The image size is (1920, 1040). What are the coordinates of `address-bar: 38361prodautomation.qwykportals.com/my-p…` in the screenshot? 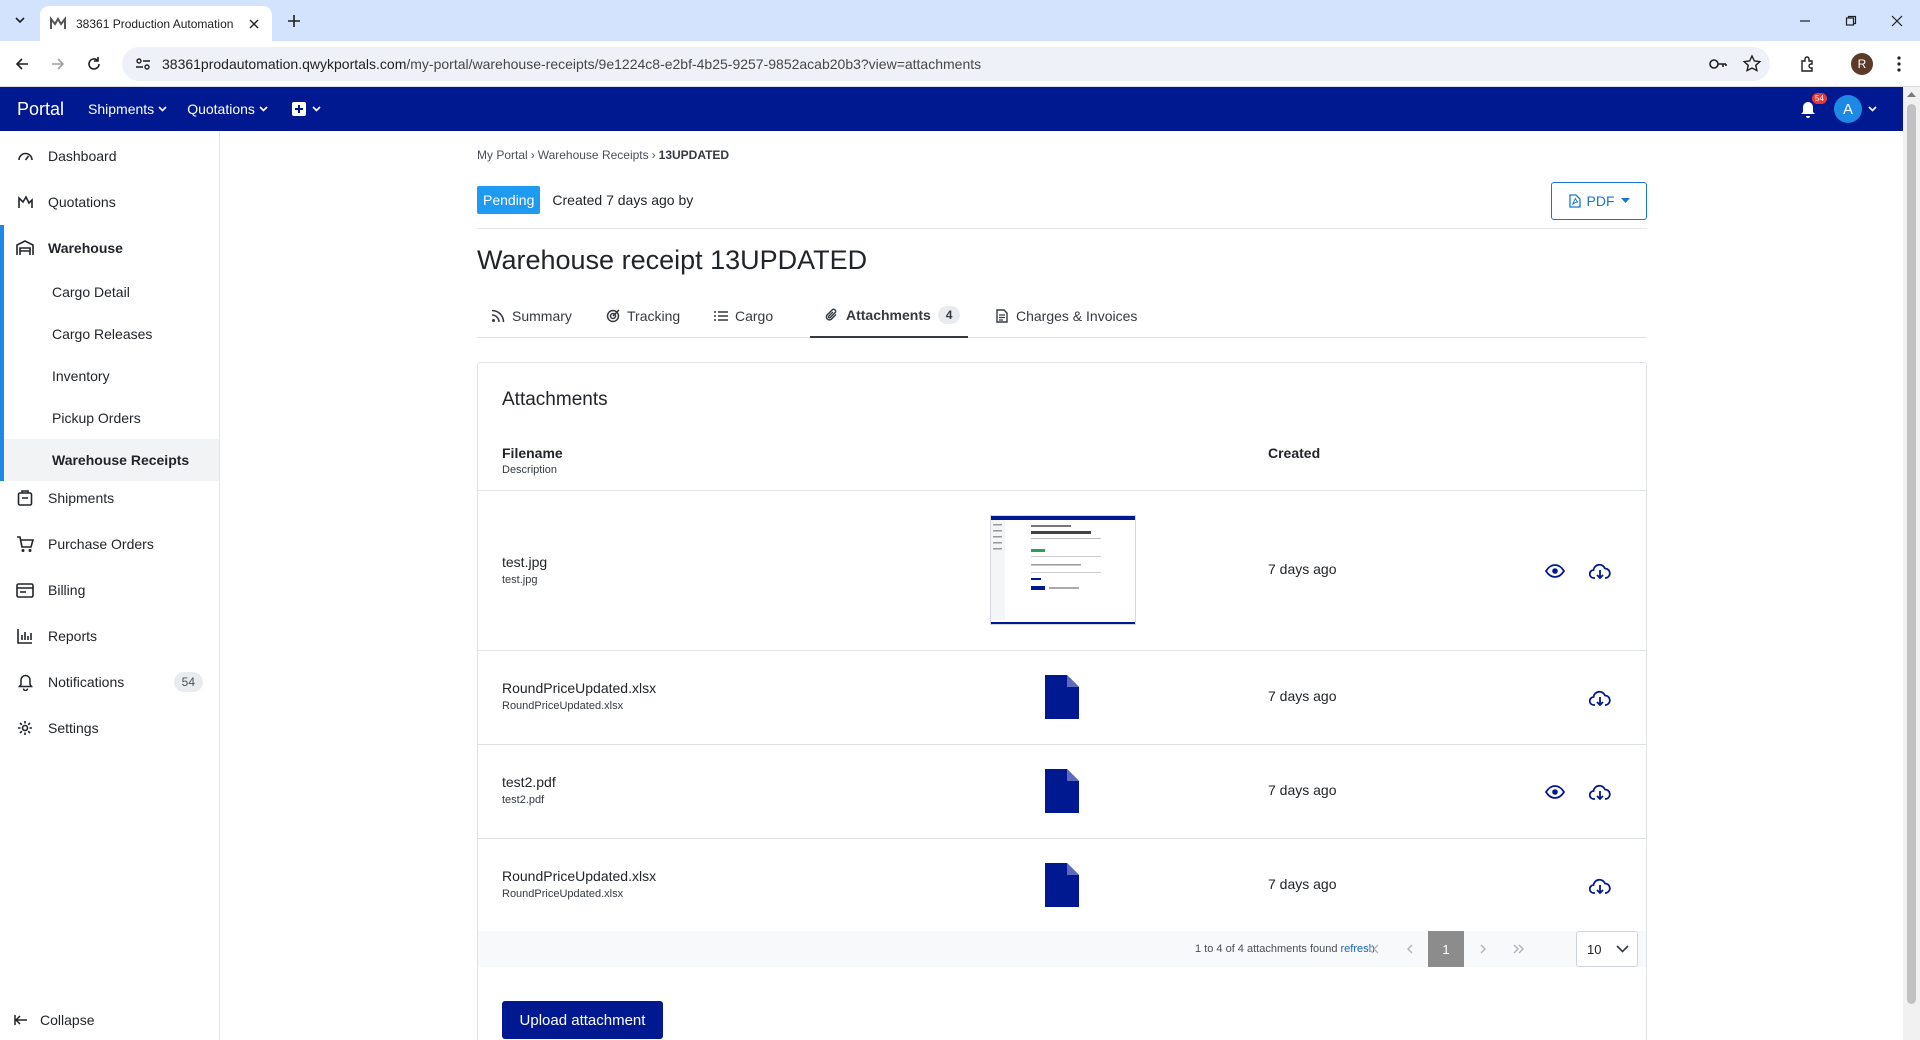 It's located at (946, 64).